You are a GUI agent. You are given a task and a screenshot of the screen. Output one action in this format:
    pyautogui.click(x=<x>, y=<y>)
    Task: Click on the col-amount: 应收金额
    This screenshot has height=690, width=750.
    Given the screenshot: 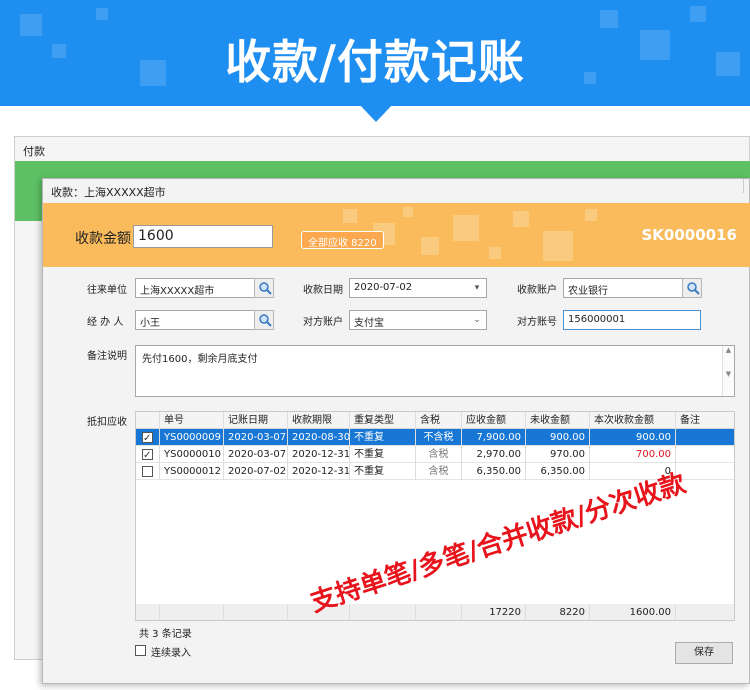 What is the action you would take?
    pyautogui.click(x=494, y=420)
    